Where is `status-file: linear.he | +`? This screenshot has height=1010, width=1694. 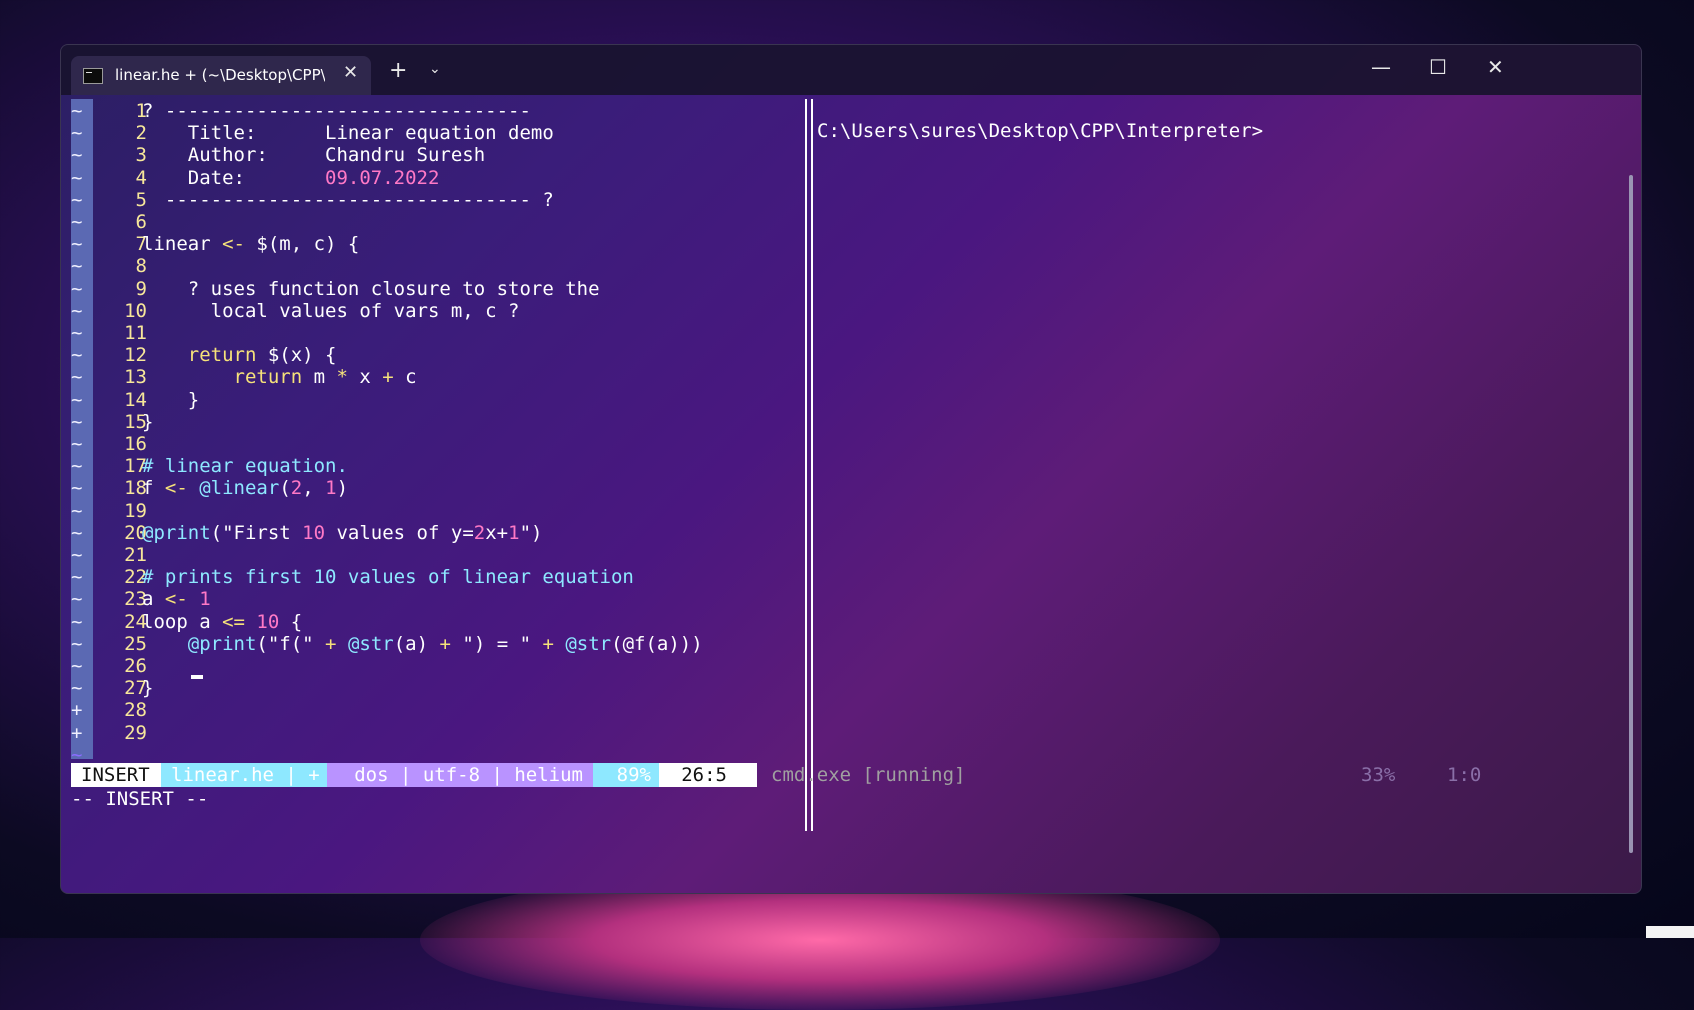 status-file: linear.he | + is located at coordinates (244, 775).